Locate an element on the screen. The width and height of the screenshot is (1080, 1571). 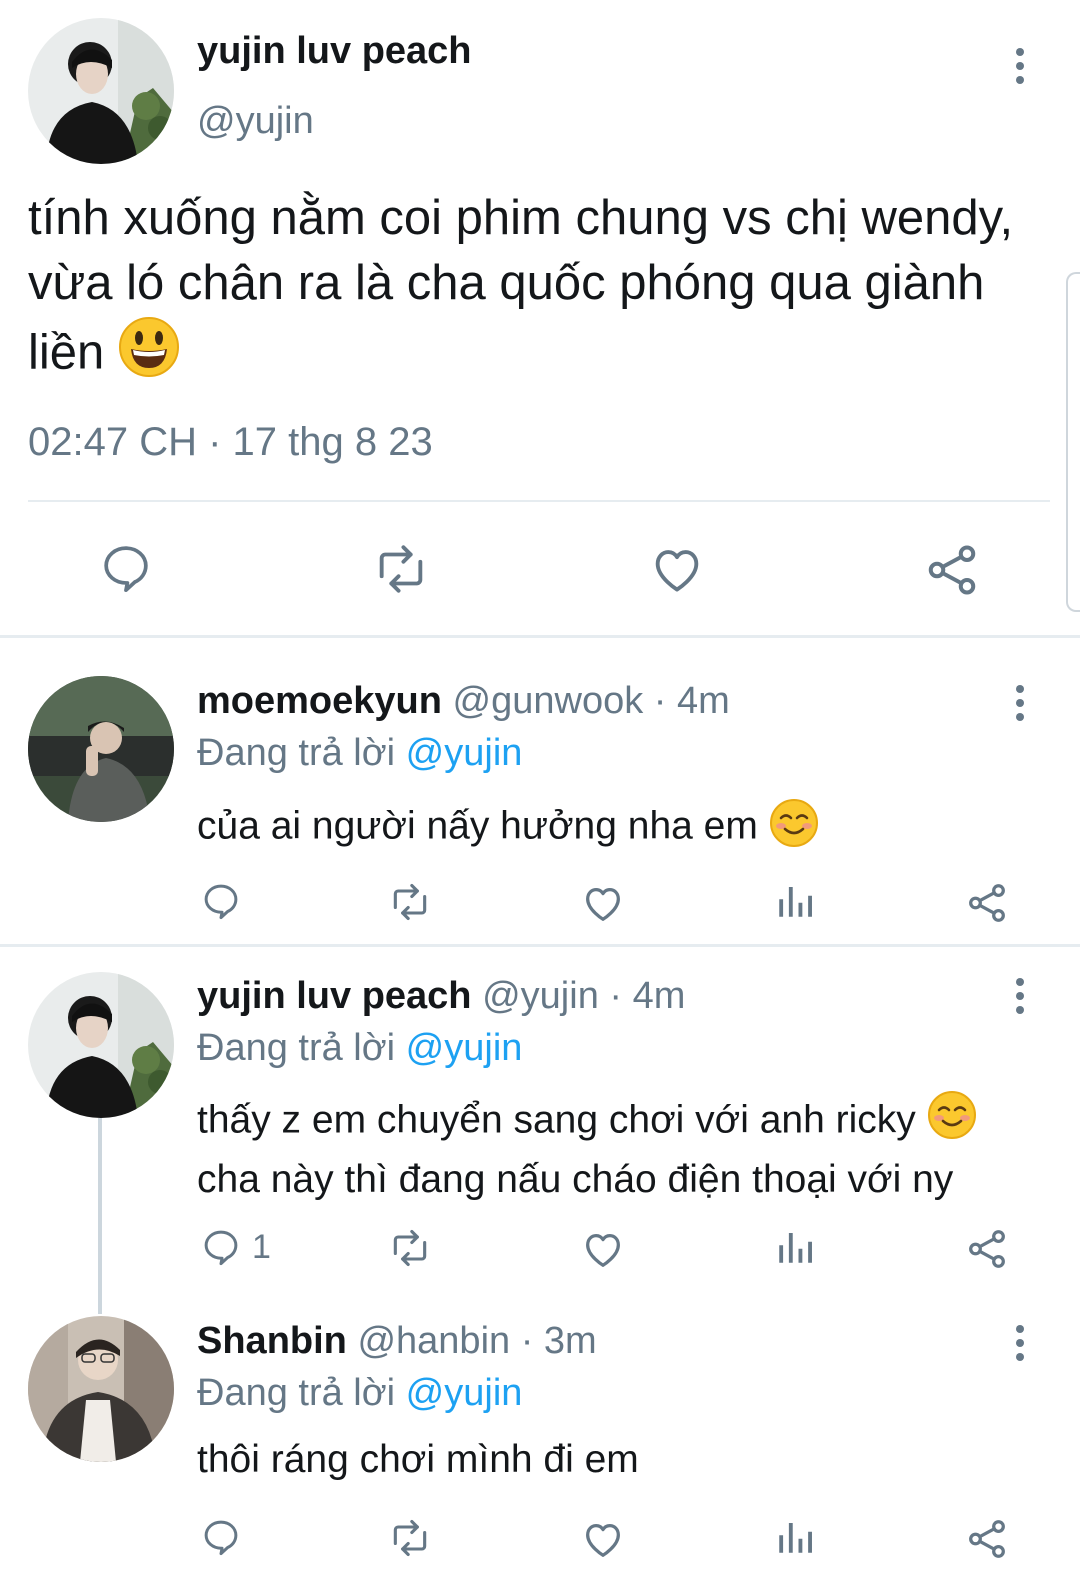
reply-text-line-1: thấy z em chuyển sang chơi với anh ricky is located at coordinates (556, 1120).